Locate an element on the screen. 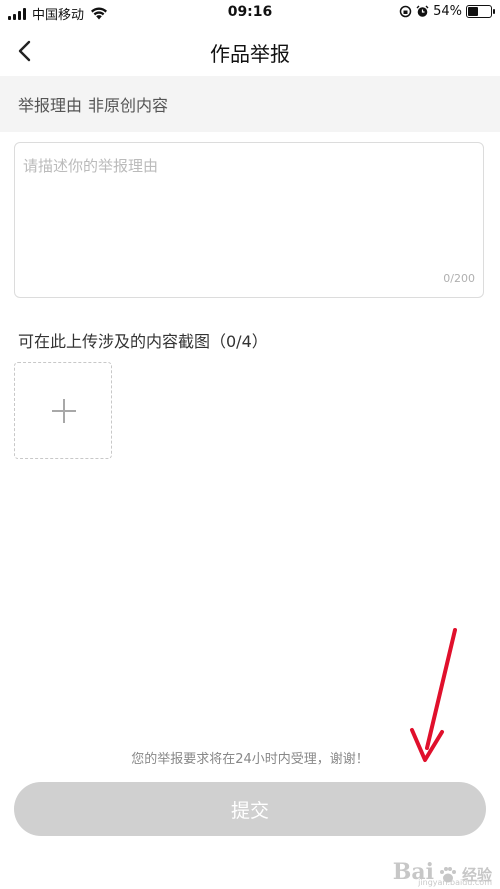 Image resolution: width=500 pixels, height=889 pixels. battery-level is located at coordinates (473, 11).